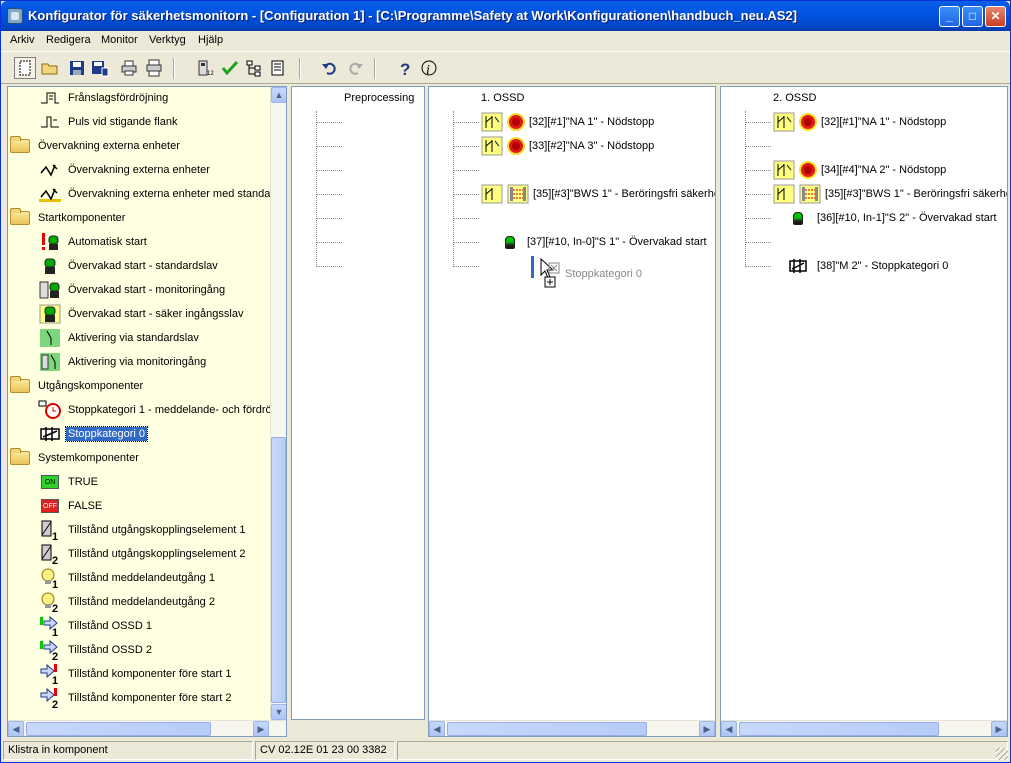 The width and height of the screenshot is (1011, 763). What do you see at coordinates (550, 274) in the screenshot?
I see `drag-cursor-icon` at bounding box center [550, 274].